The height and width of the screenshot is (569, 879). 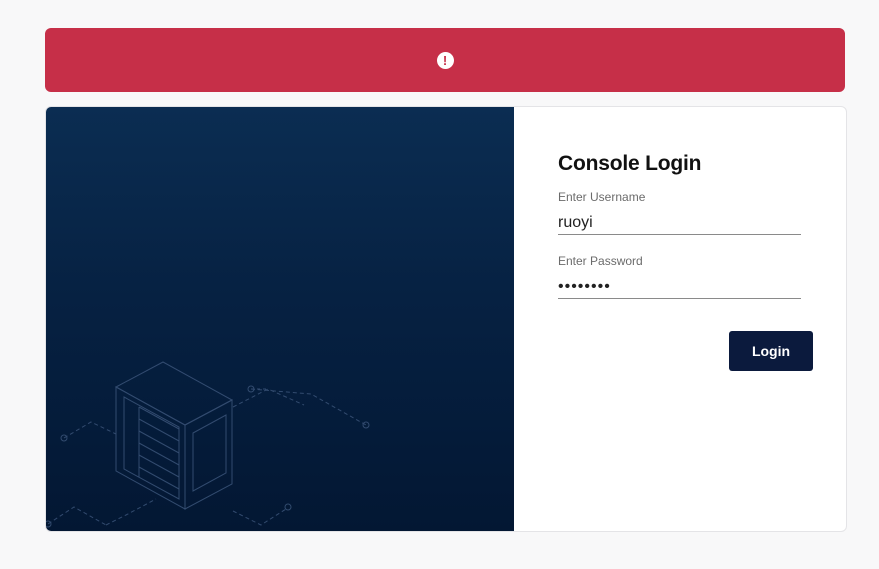 What do you see at coordinates (679, 287) in the screenshot?
I see `password-field` at bounding box center [679, 287].